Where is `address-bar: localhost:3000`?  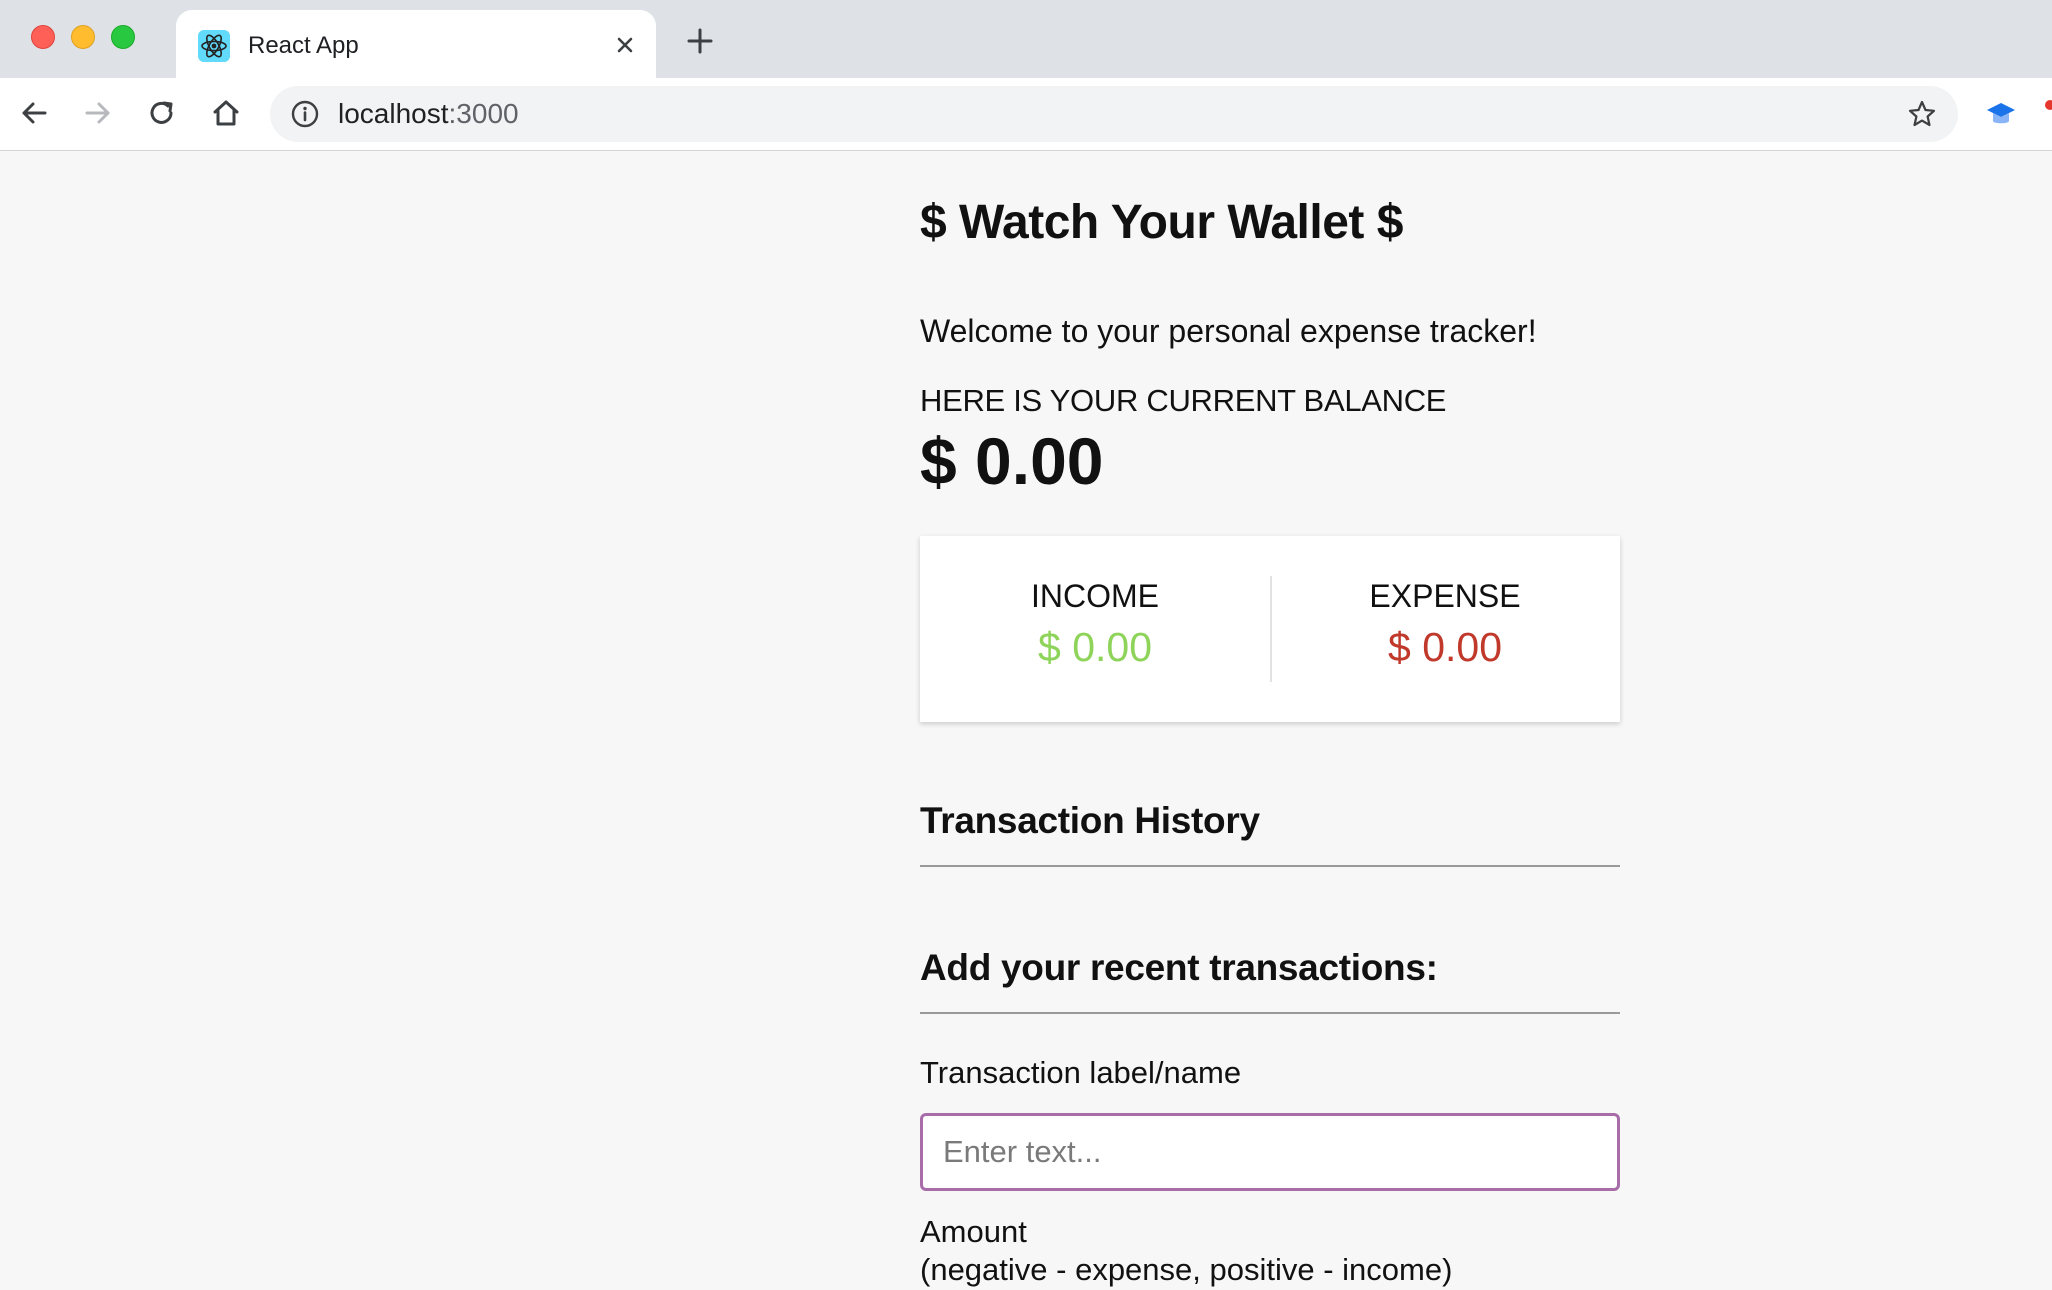 address-bar: localhost:3000 is located at coordinates (1114, 114).